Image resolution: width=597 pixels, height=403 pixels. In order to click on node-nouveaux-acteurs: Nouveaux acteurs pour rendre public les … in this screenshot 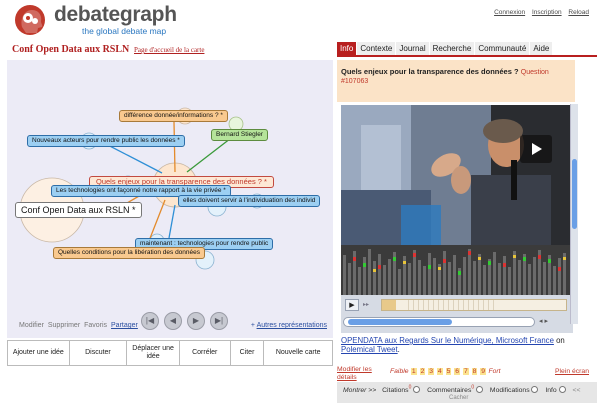, I will do `click(106, 141)`.